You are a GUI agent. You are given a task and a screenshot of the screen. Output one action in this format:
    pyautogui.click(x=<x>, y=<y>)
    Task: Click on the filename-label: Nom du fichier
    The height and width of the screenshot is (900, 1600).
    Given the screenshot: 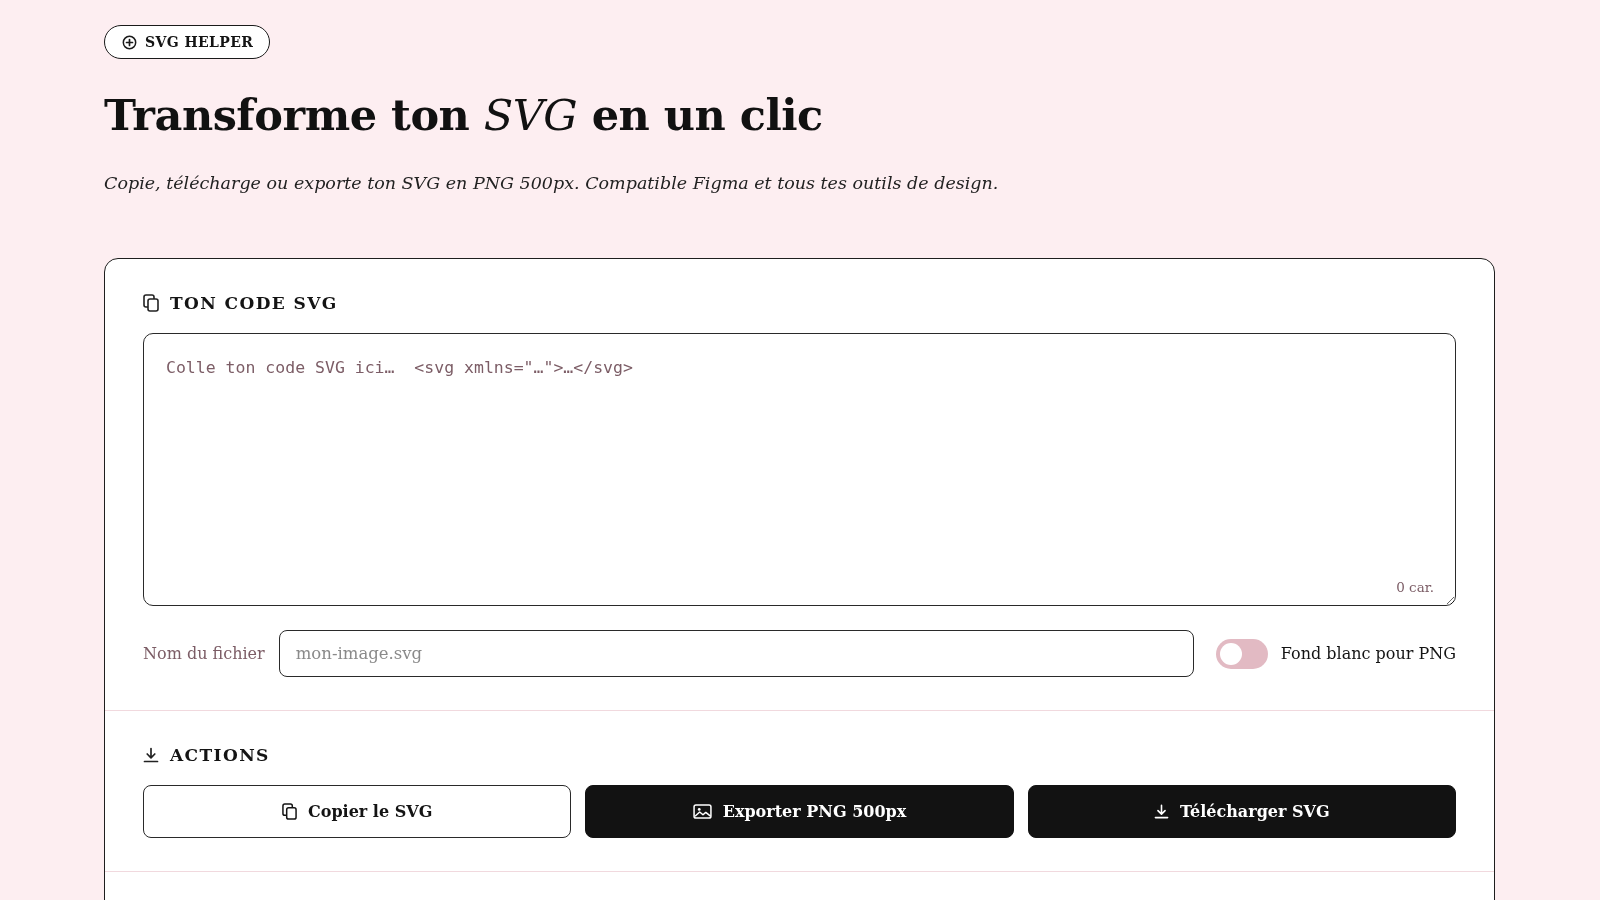 What is the action you would take?
    pyautogui.click(x=204, y=653)
    